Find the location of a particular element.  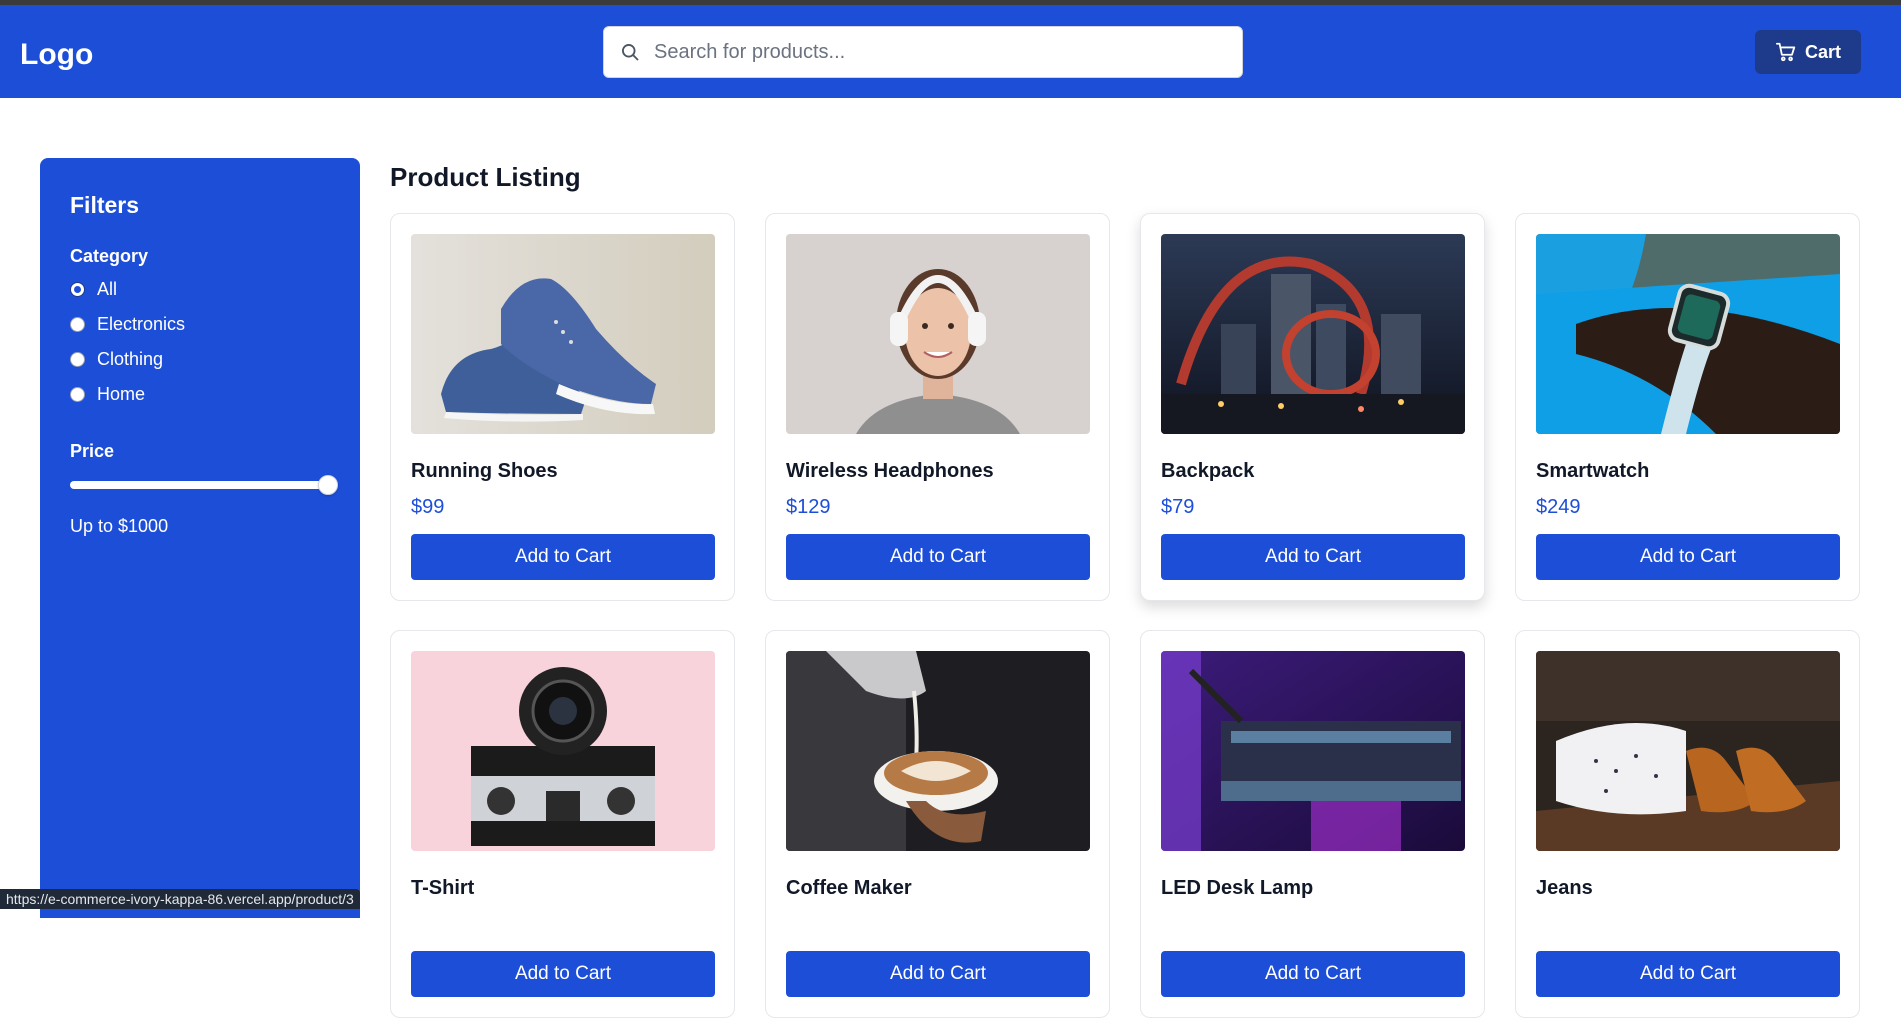

product-card: Running Shoes $99 Add to Cart is located at coordinates (562, 407).